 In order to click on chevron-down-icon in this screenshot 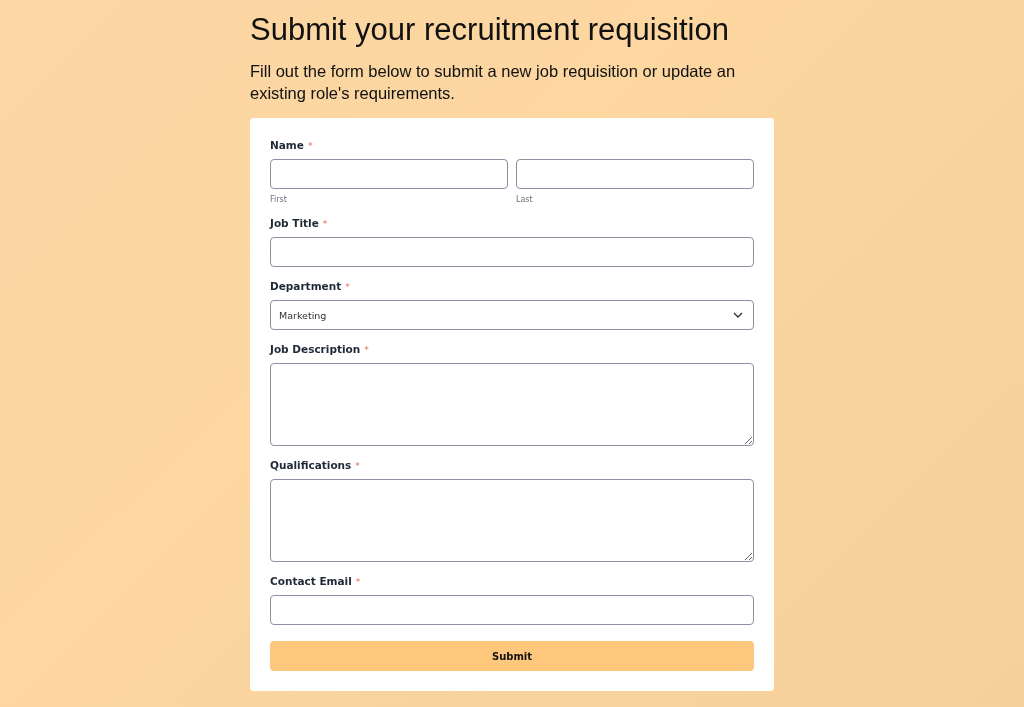, I will do `click(738, 315)`.